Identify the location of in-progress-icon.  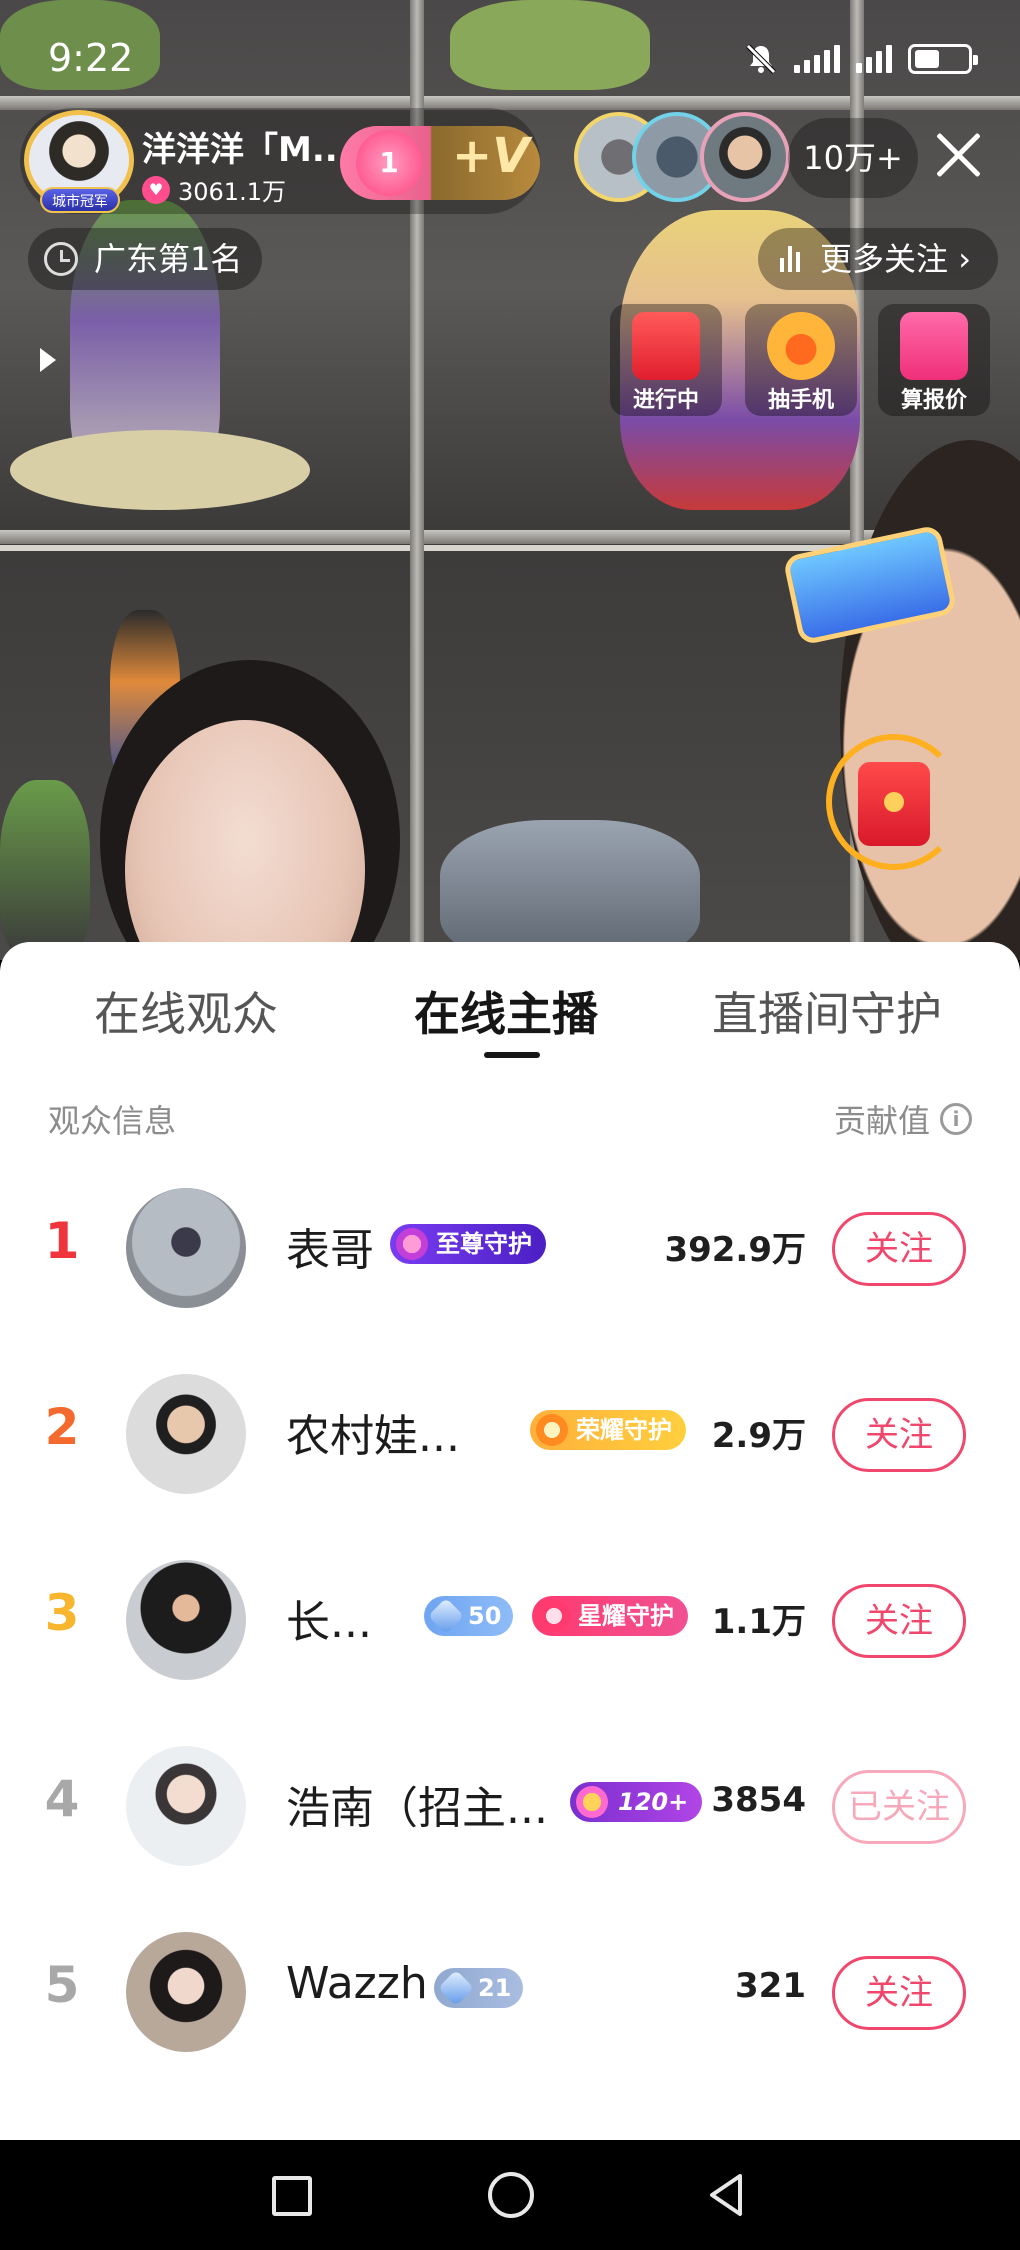
(666, 346).